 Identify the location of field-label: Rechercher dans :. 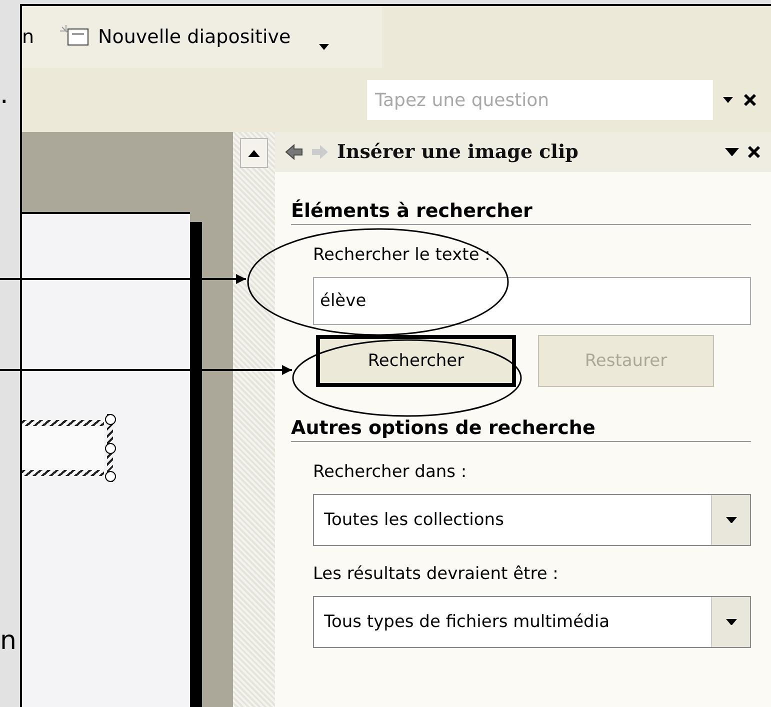
(390, 472).